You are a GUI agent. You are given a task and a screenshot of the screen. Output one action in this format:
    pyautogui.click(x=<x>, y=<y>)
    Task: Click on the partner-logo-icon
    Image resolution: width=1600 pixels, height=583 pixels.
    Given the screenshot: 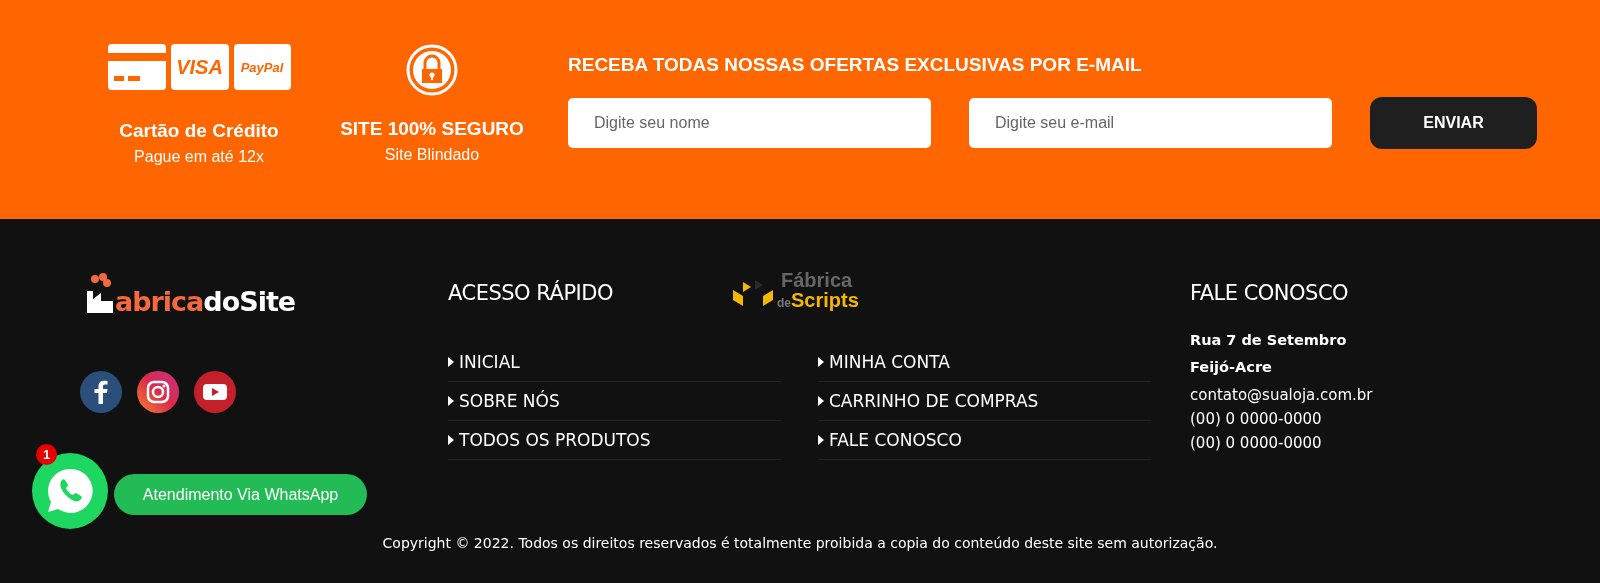 What is the action you would take?
    pyautogui.click(x=753, y=293)
    